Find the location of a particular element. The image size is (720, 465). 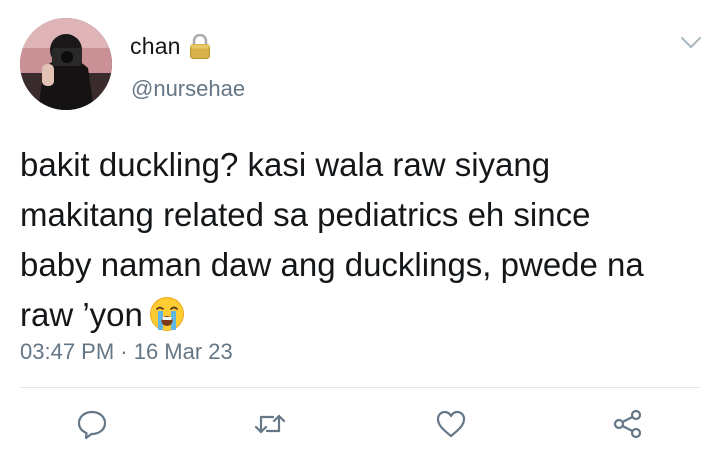

tweet-text-line-last: raw ’yon is located at coordinates (360, 315).